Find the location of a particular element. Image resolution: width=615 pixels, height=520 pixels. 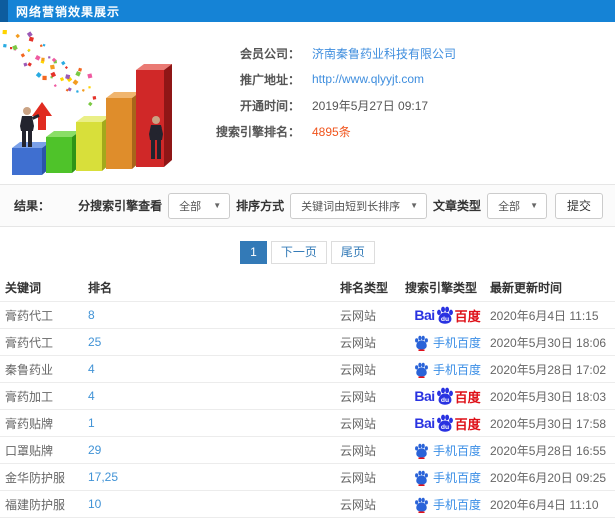

last-page-button: 尾页 is located at coordinates (352, 252).